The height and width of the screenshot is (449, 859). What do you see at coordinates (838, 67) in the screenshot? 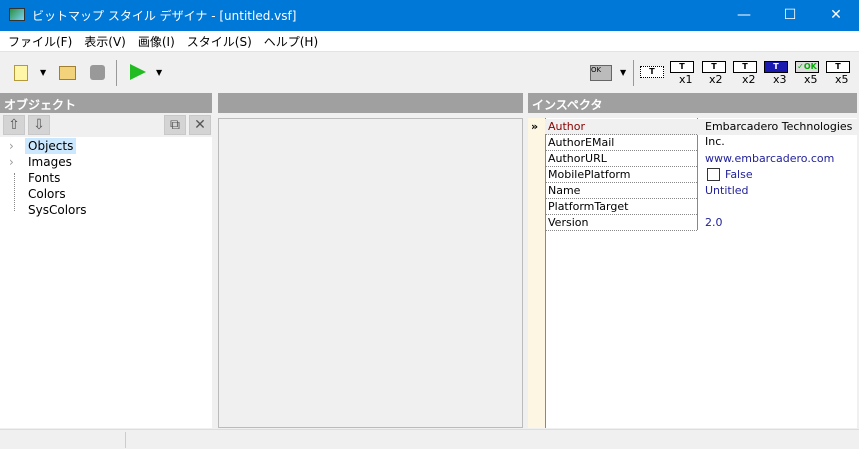
I see `device-button-7: T` at bounding box center [838, 67].